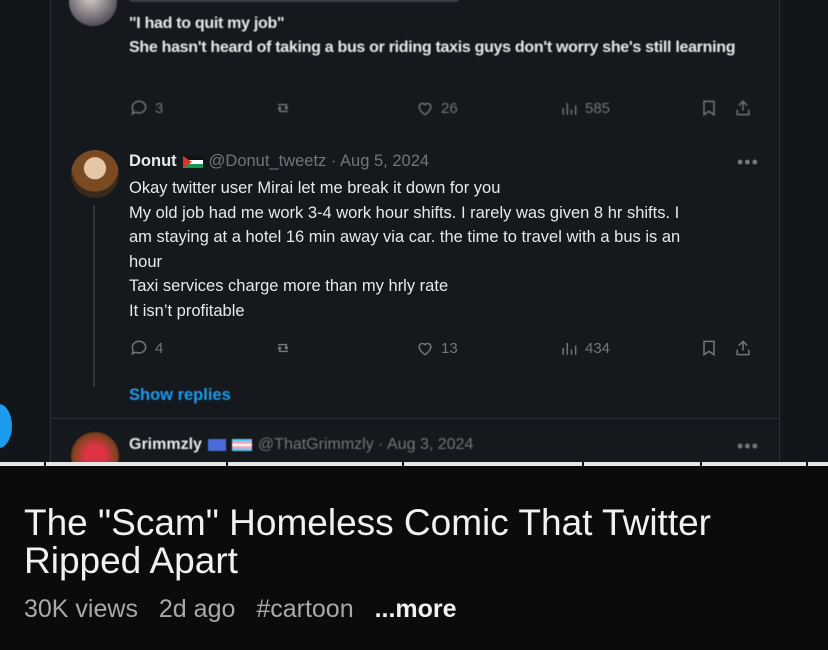 This screenshot has height=650, width=828. What do you see at coordinates (319, 161) in the screenshot?
I see `handle-and-date: @Donut_tweetz · Aug 5, 2024` at bounding box center [319, 161].